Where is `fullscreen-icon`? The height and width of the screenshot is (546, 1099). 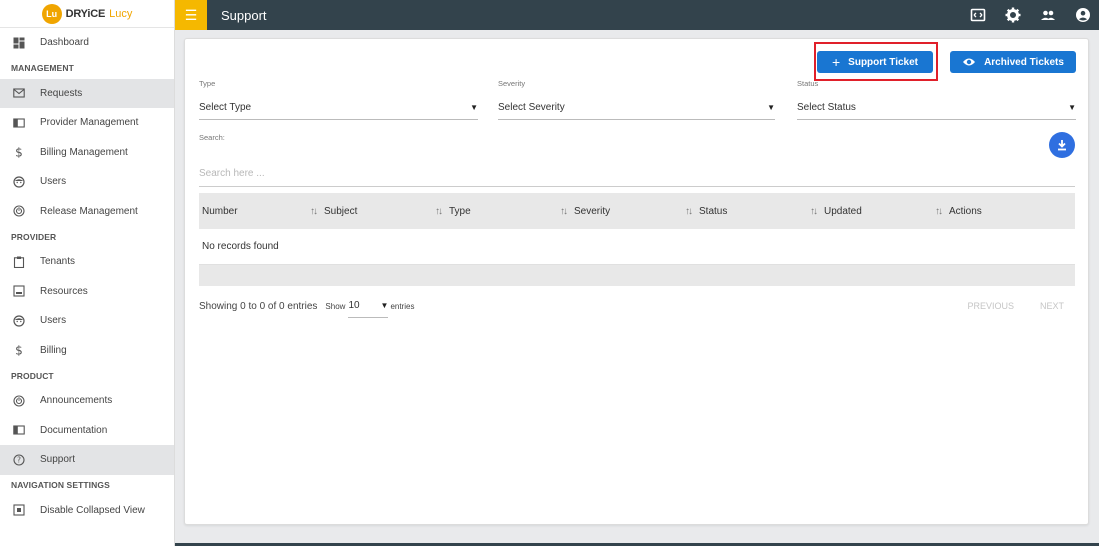
fullscreen-icon is located at coordinates (978, 15).